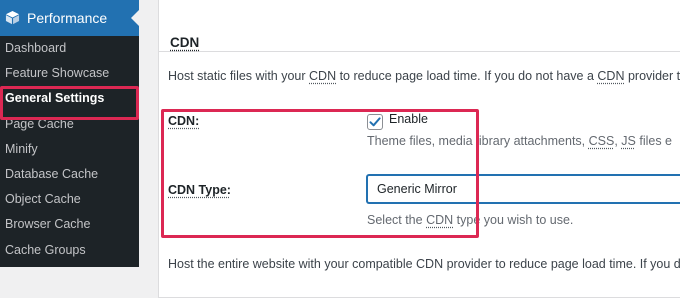  I want to click on intro-text-end: provider try, so click(652, 76).